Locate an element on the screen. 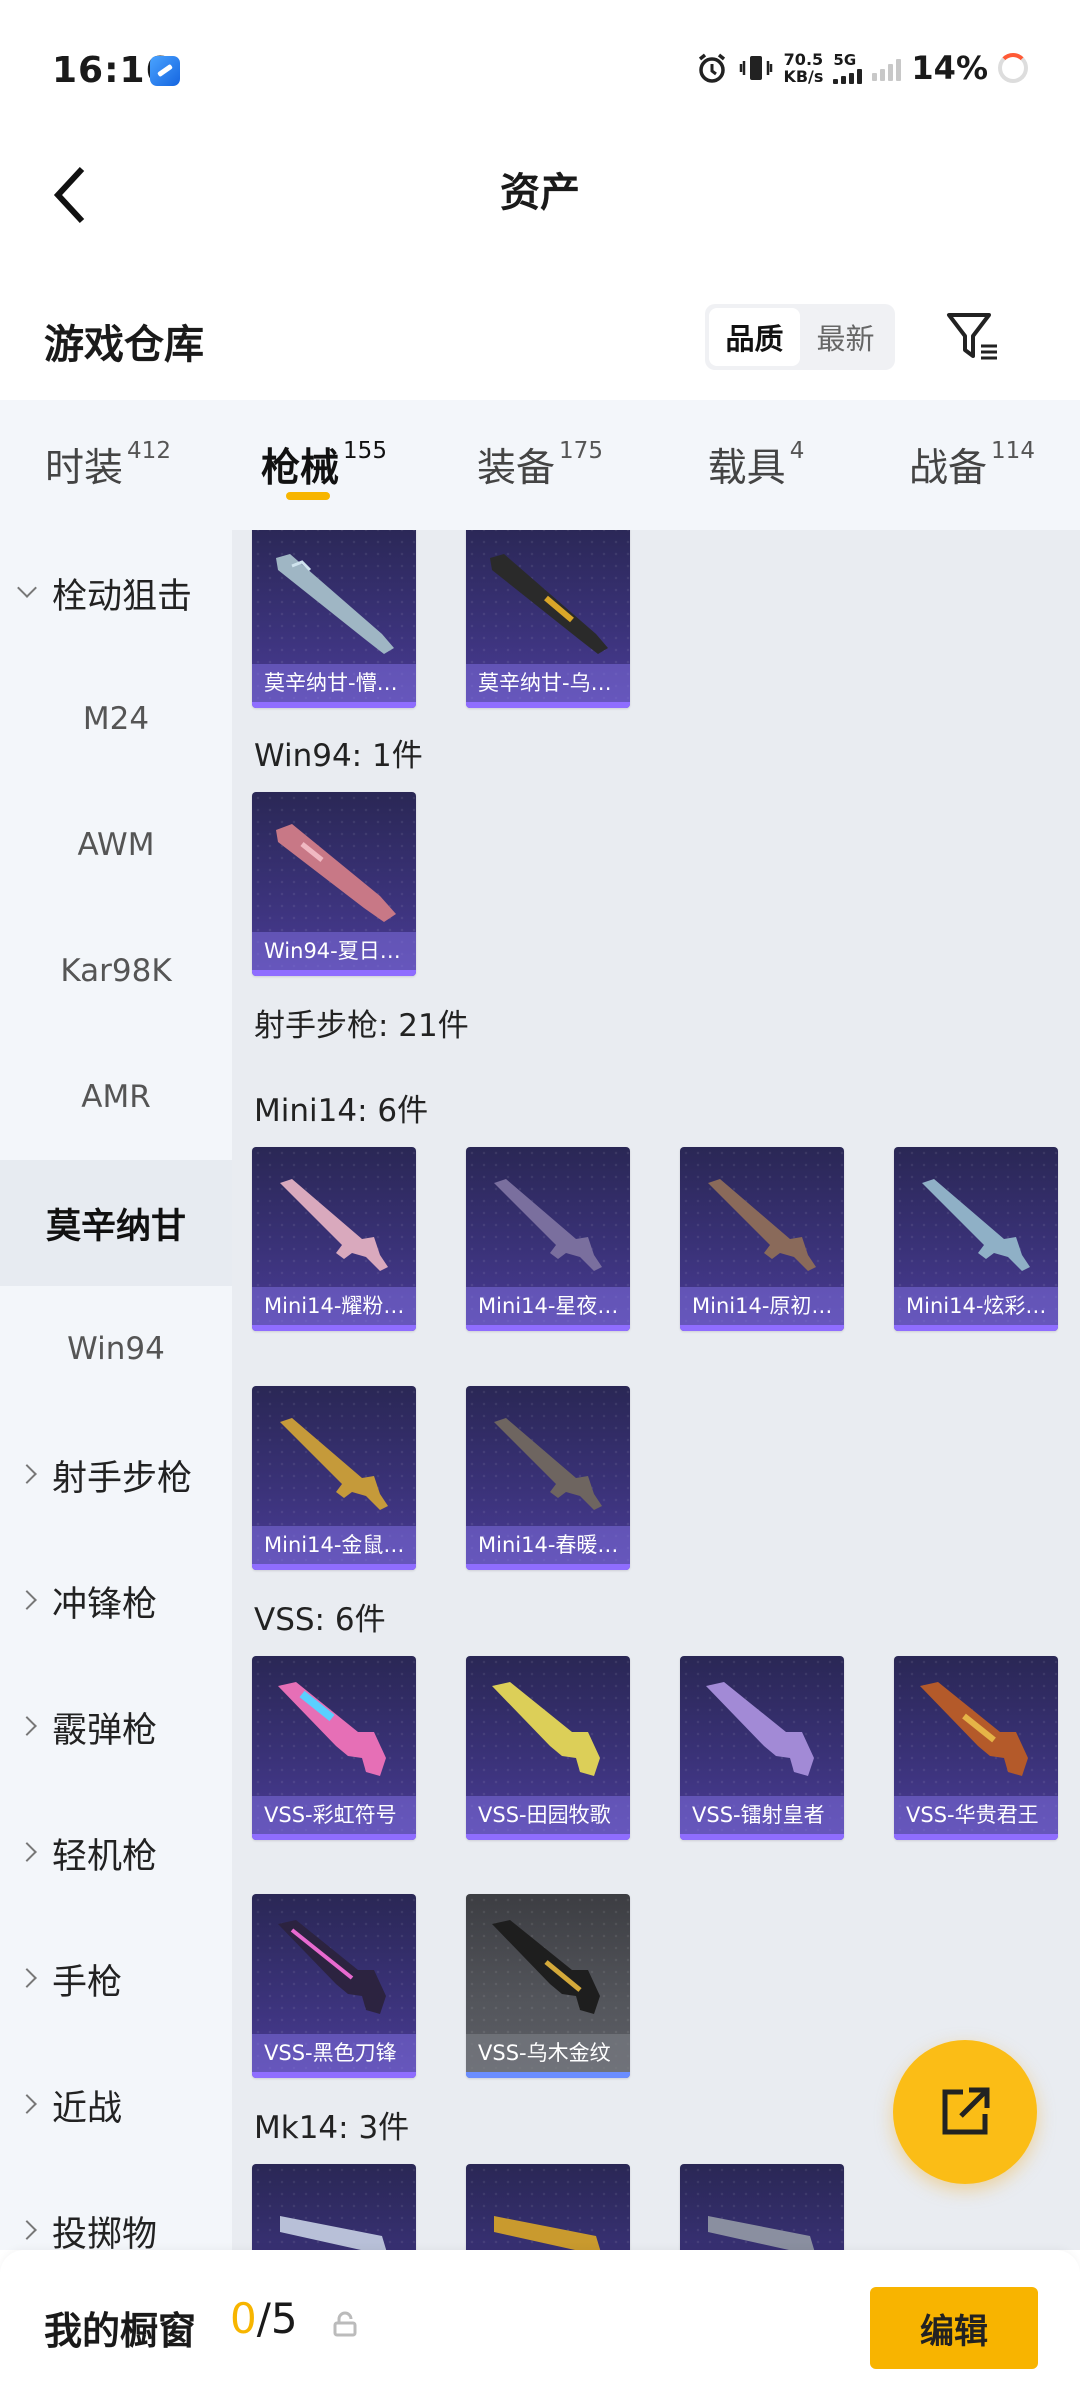  sort-newest-option: 最新 is located at coordinates (845, 337).